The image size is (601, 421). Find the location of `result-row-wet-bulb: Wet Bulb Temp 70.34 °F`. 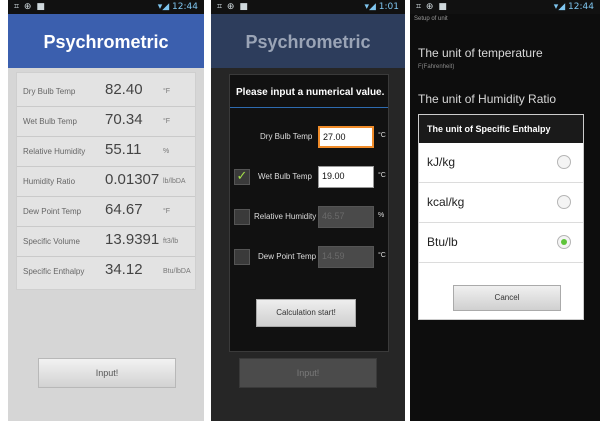

result-row-wet-bulb: Wet Bulb Temp 70.34 °F is located at coordinates (106, 122).